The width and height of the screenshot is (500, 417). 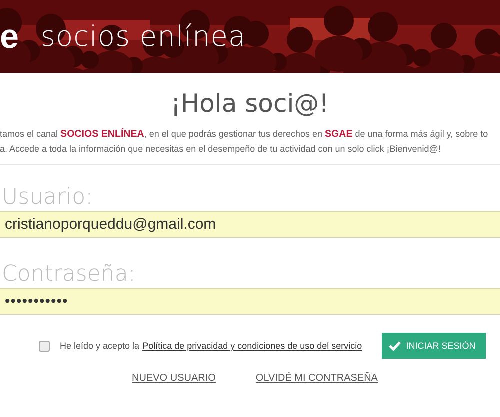 I want to click on greeting-title: ¡Hola soci@!, so click(x=250, y=103).